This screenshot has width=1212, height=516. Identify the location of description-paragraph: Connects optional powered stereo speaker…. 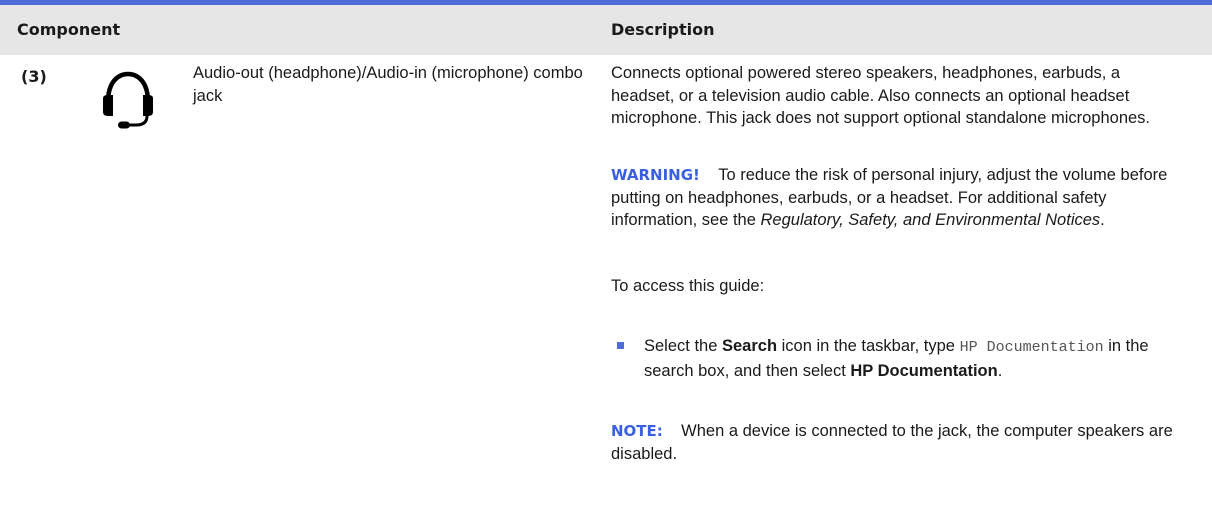
(881, 95).